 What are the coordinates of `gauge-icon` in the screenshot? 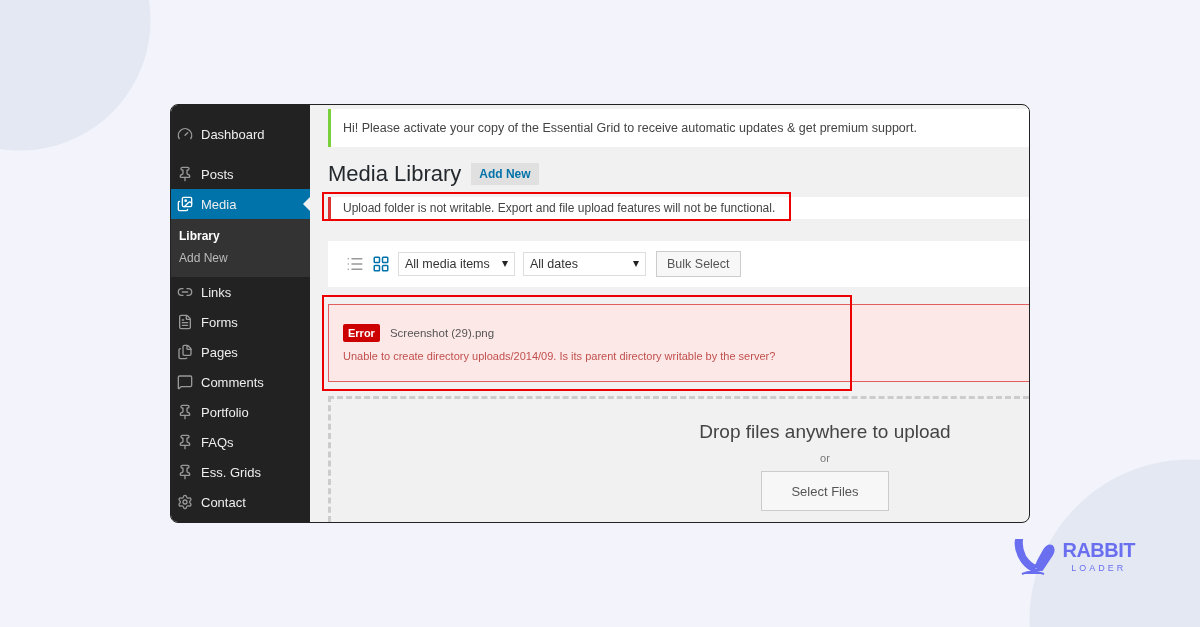 It's located at (185, 134).